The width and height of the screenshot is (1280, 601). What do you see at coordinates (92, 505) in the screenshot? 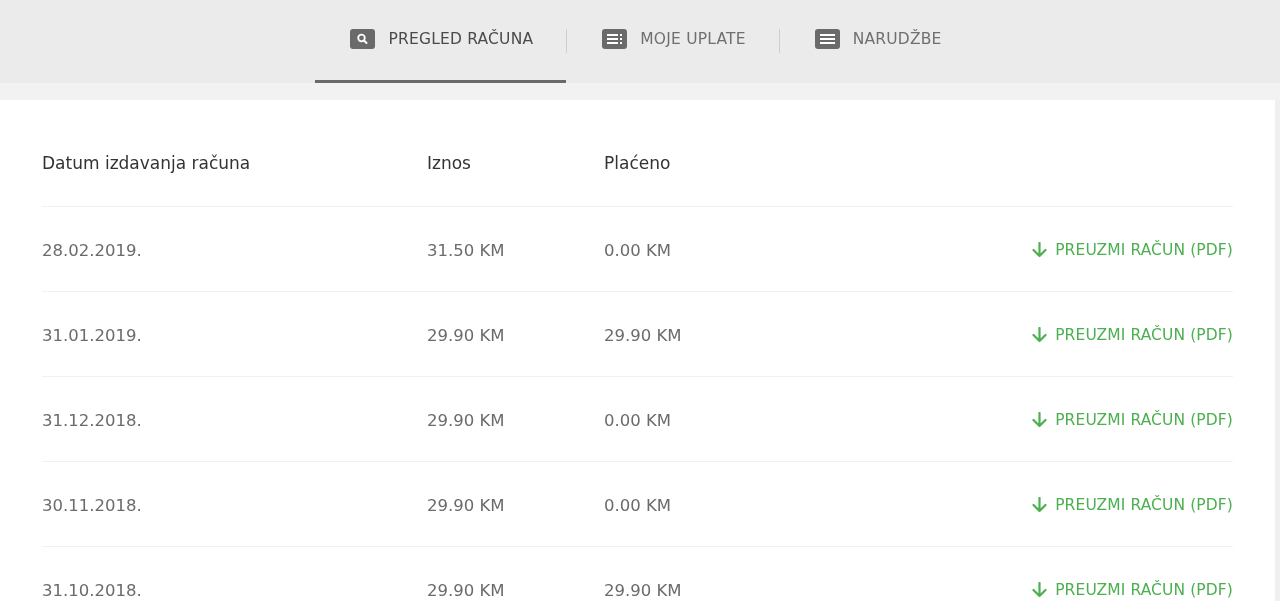
I see `date-cell: 30.11.2018.` at bounding box center [92, 505].